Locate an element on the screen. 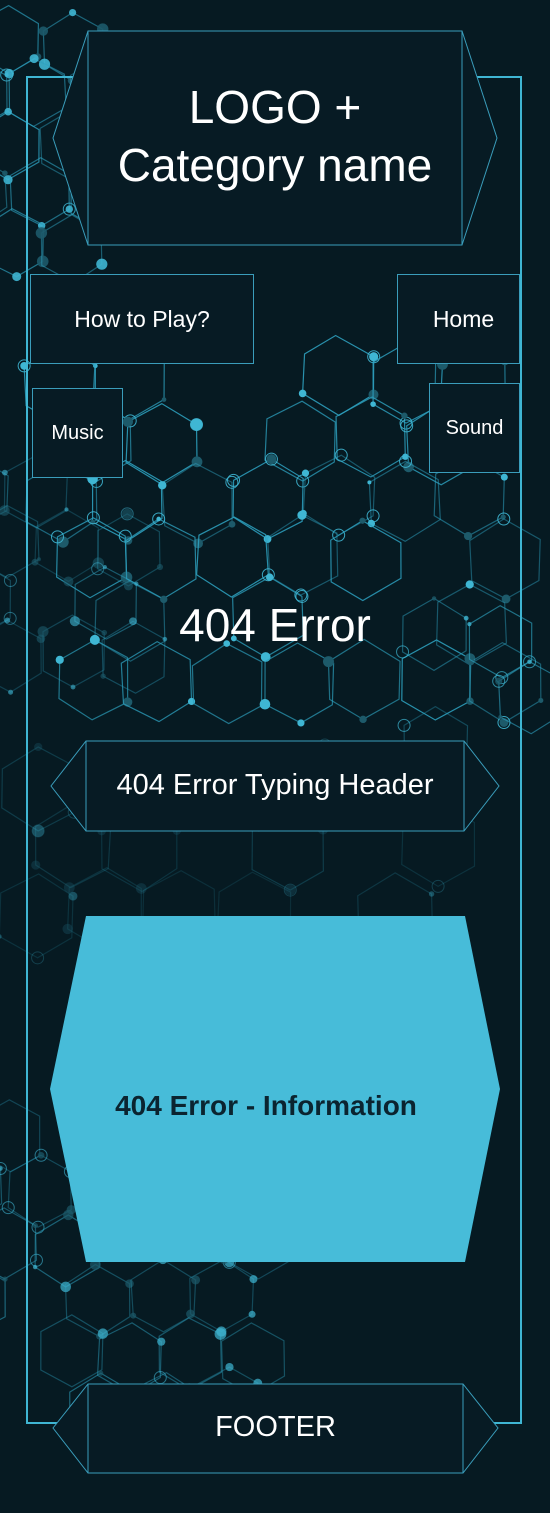 This screenshot has height=1513, width=550. music-button: Music is located at coordinates (77, 433).